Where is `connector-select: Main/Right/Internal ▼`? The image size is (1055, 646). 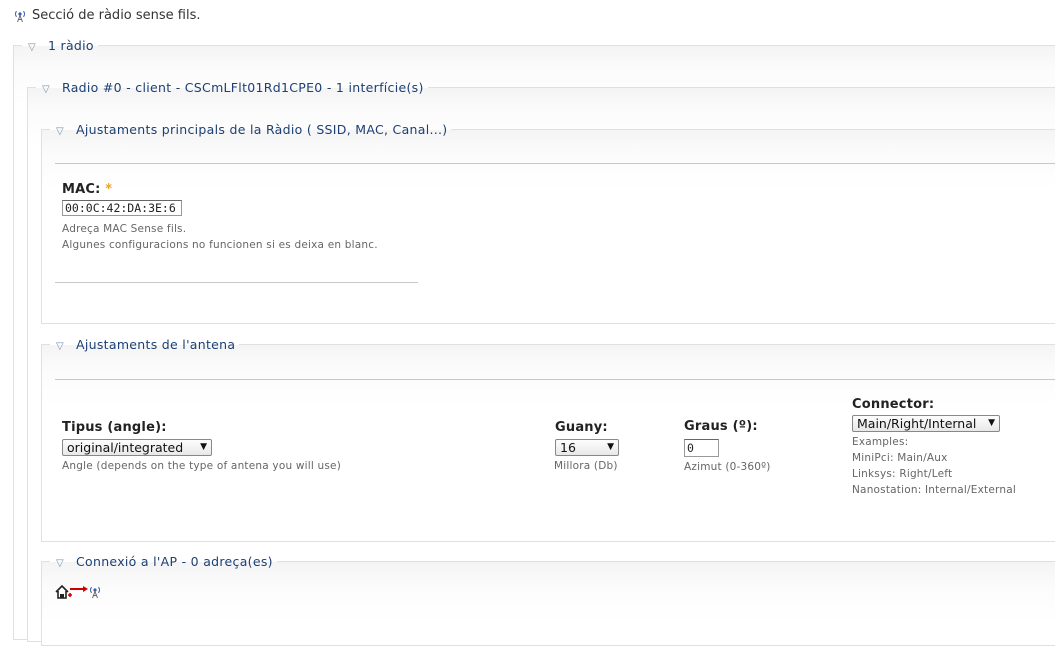
connector-select: Main/Right/Internal ▼ is located at coordinates (926, 423).